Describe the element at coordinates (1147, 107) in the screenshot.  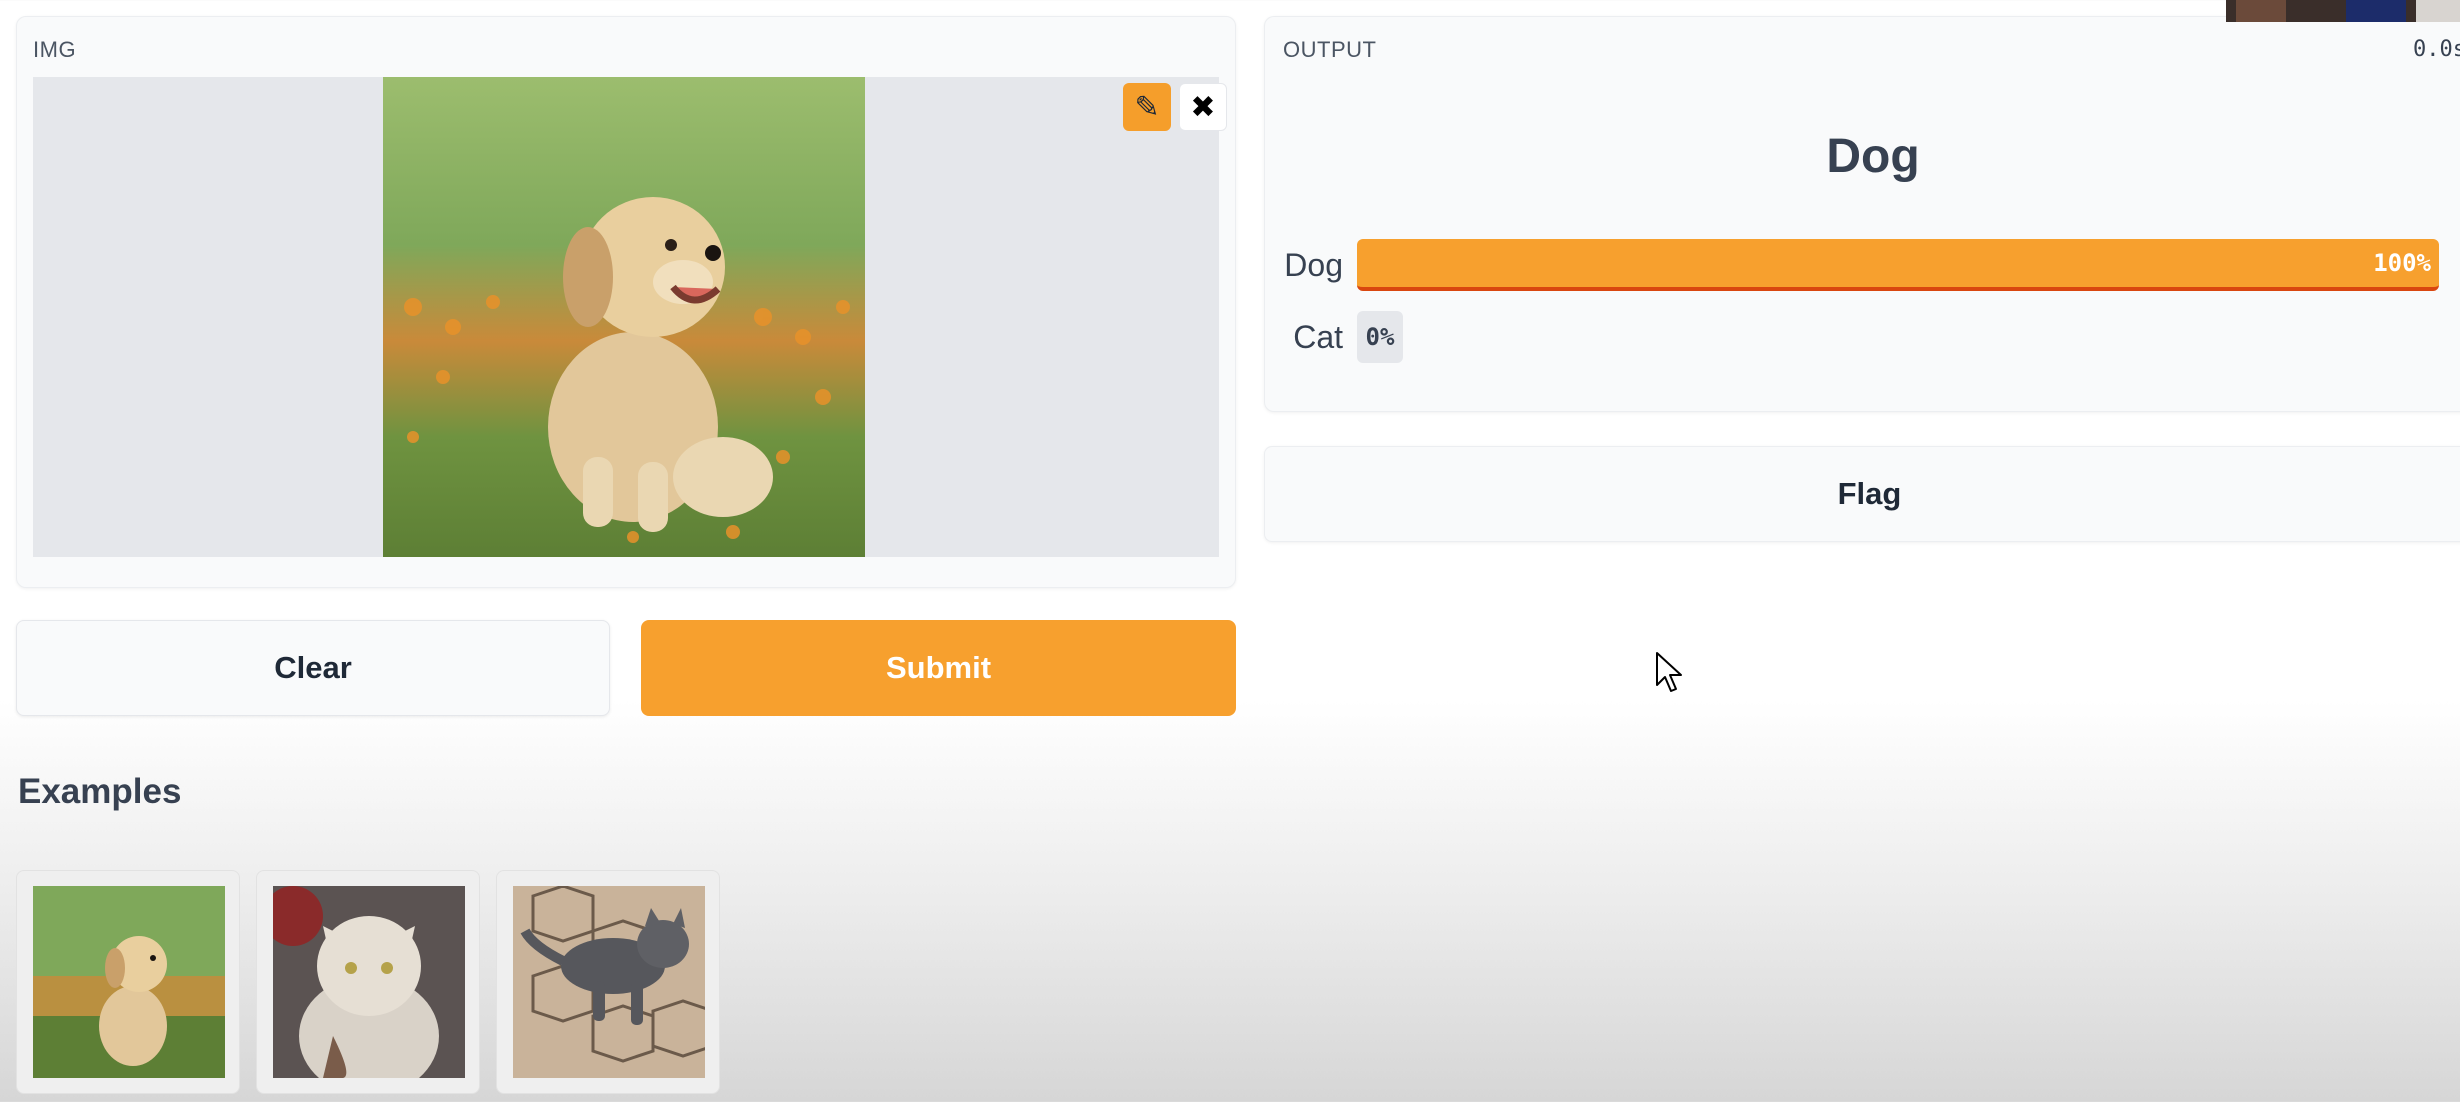
I see `edit-pencil-icon: ✎` at that location.